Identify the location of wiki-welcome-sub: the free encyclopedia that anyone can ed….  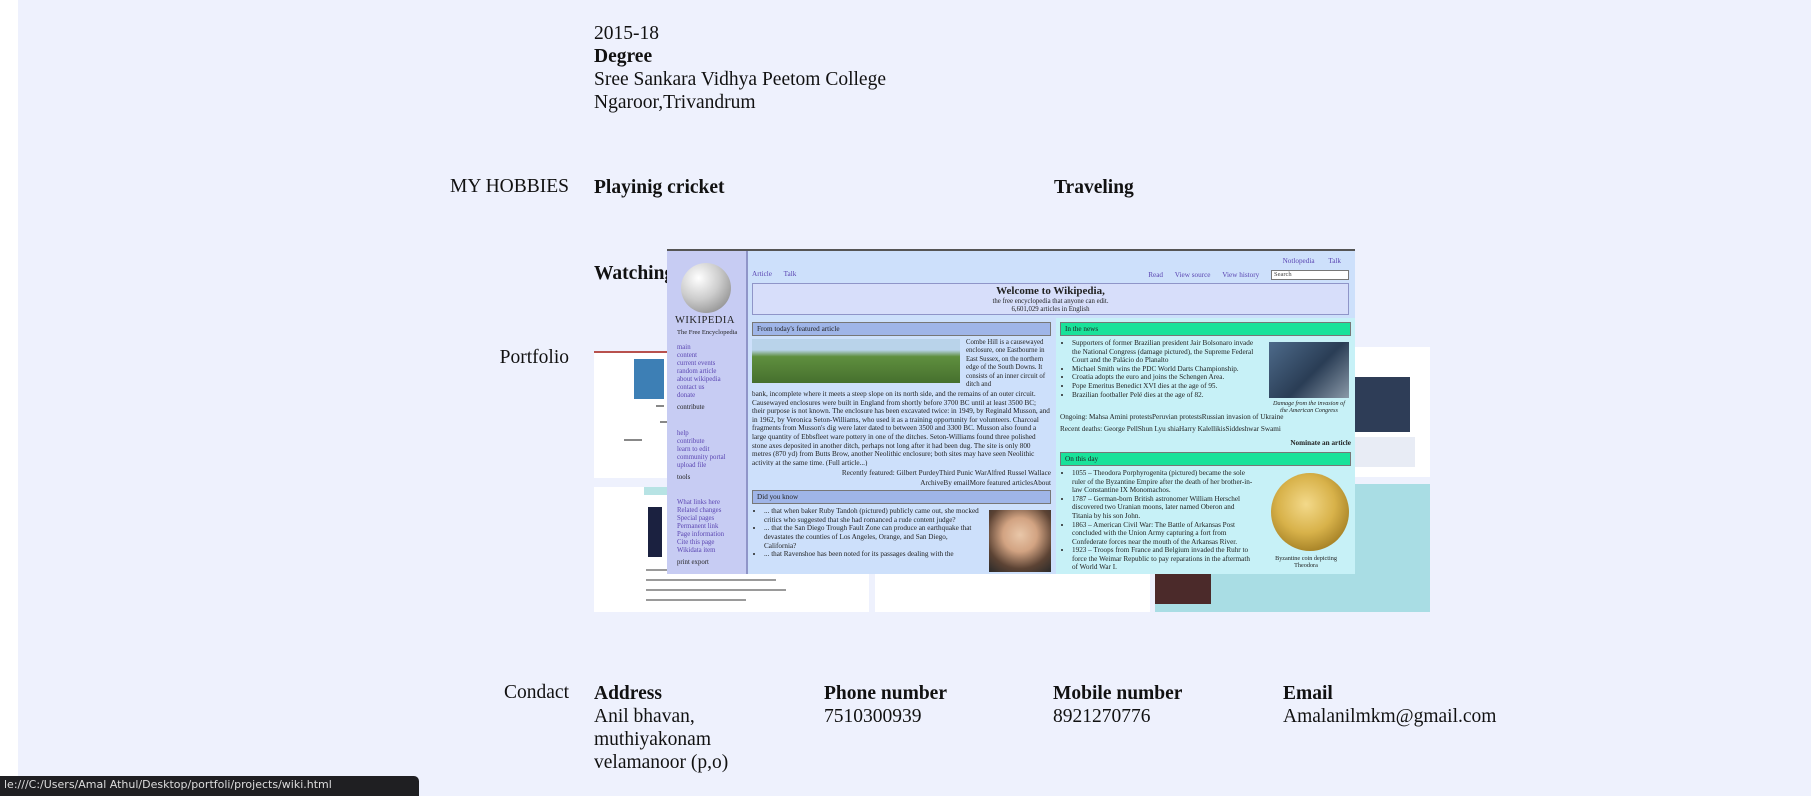
(1050, 301).